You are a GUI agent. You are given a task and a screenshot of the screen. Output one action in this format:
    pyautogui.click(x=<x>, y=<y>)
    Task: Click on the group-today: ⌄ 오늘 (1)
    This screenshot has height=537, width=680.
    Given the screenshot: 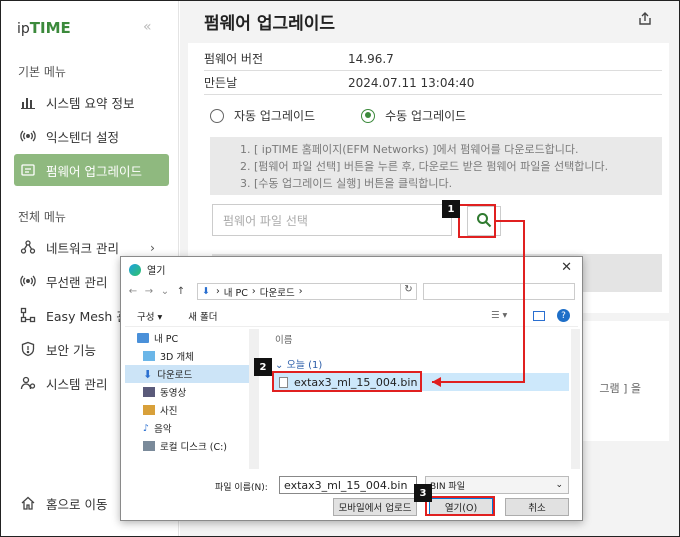 What is the action you would take?
    pyautogui.click(x=298, y=363)
    